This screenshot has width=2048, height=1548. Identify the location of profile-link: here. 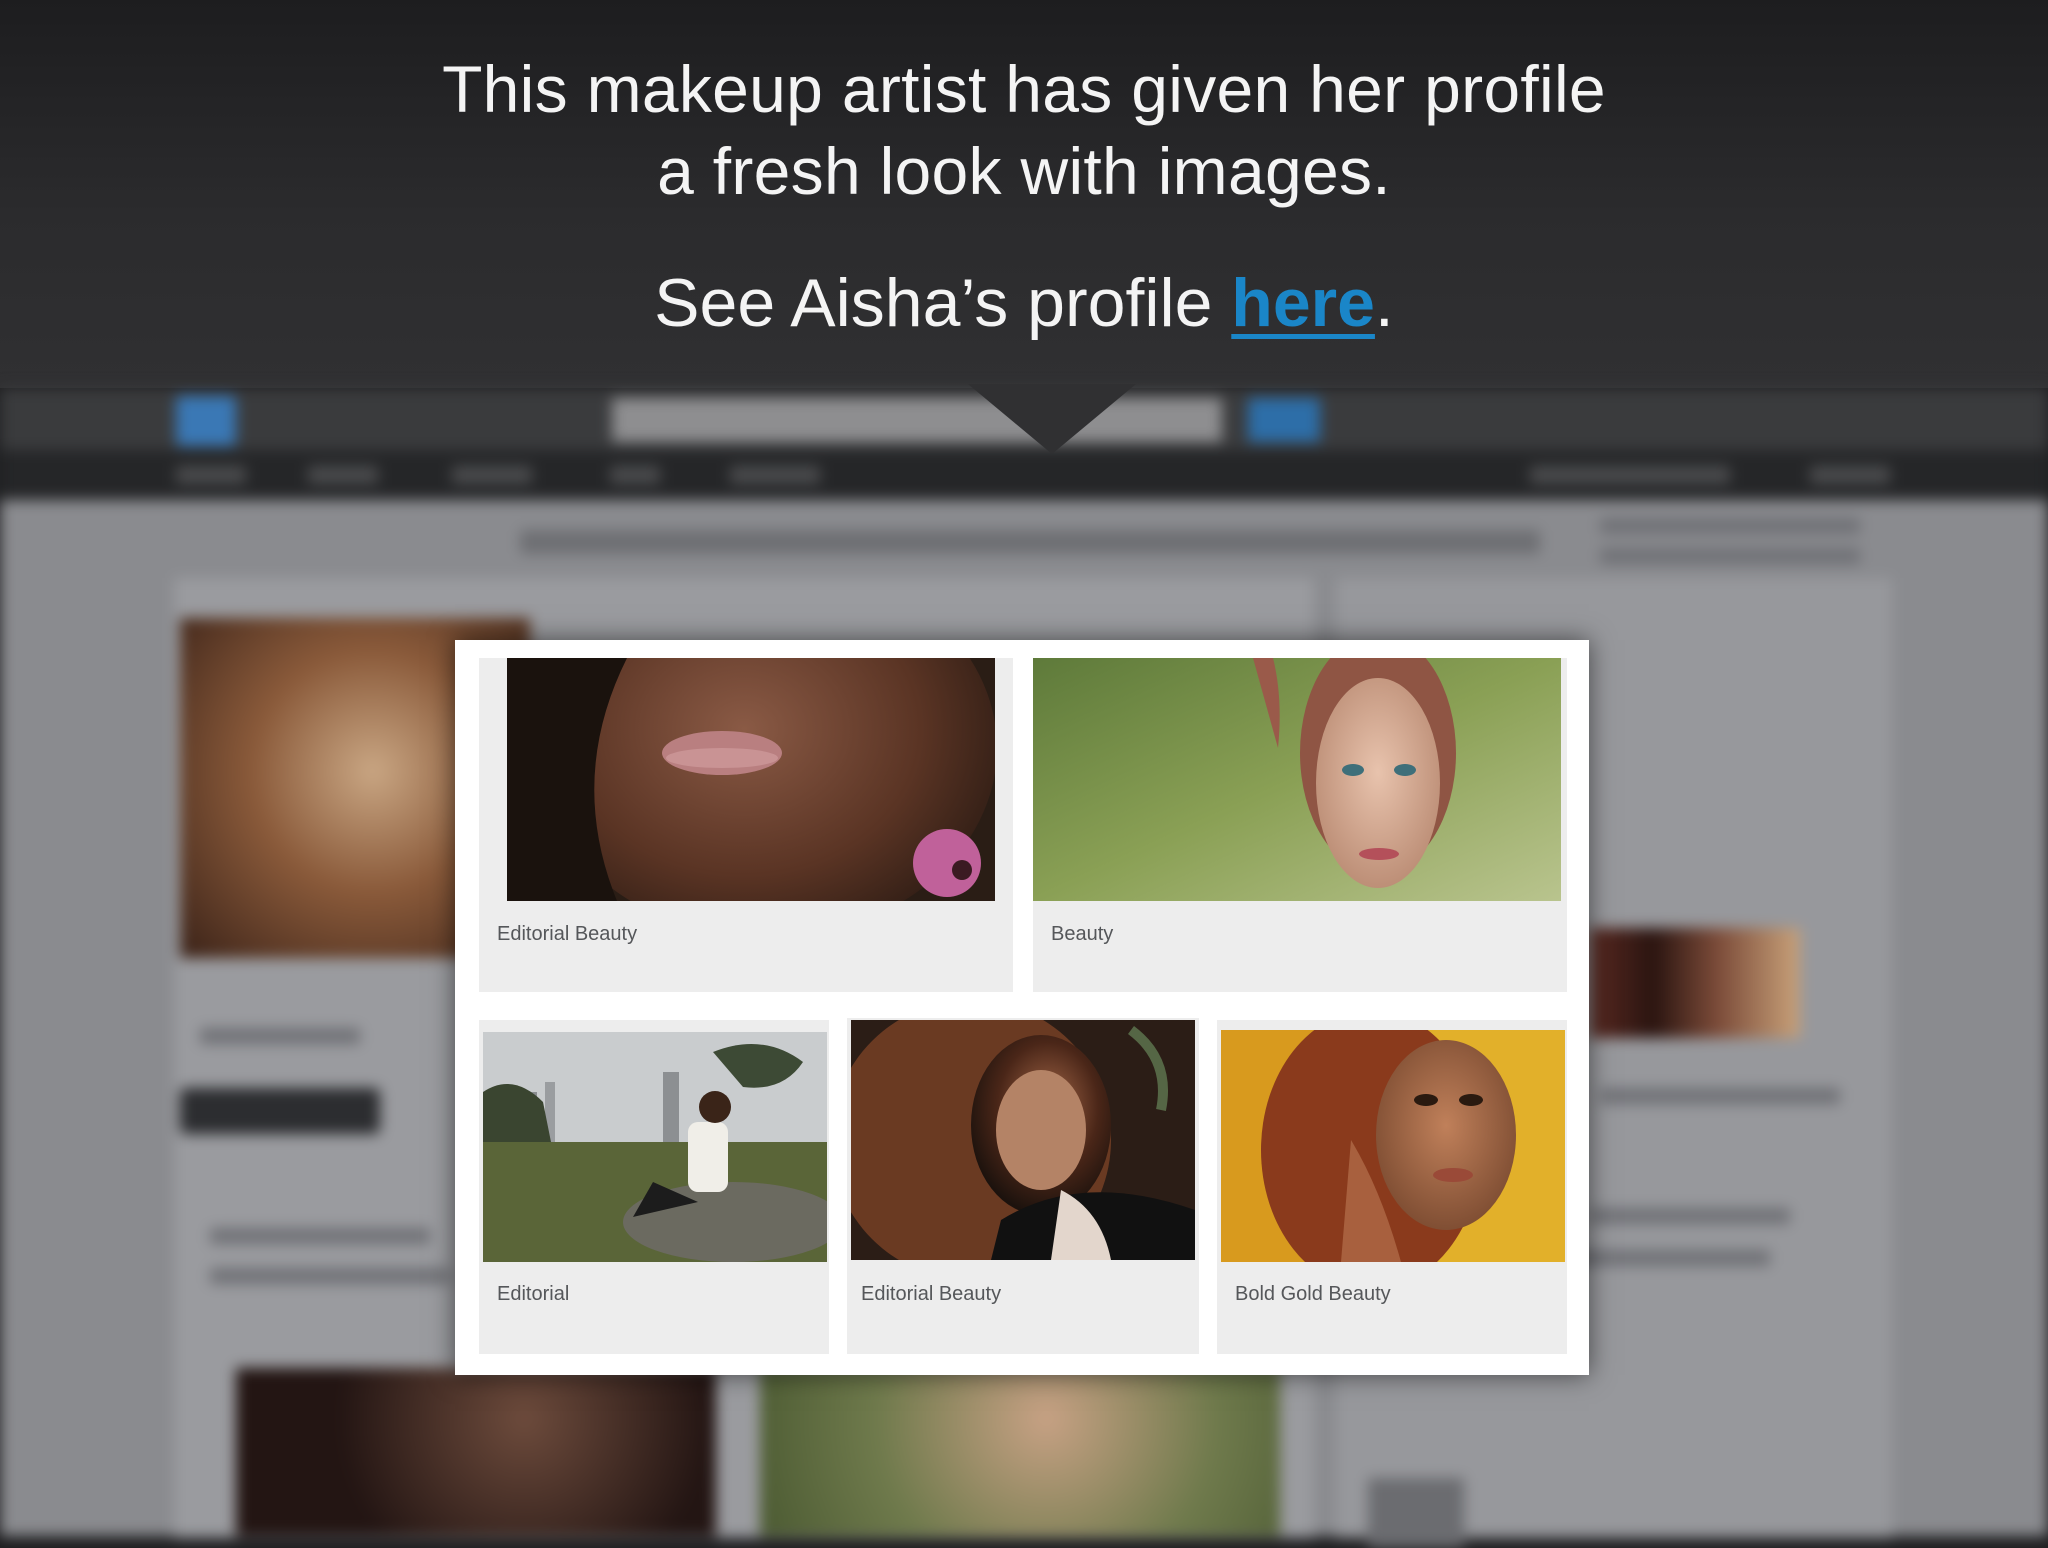
(1303, 303).